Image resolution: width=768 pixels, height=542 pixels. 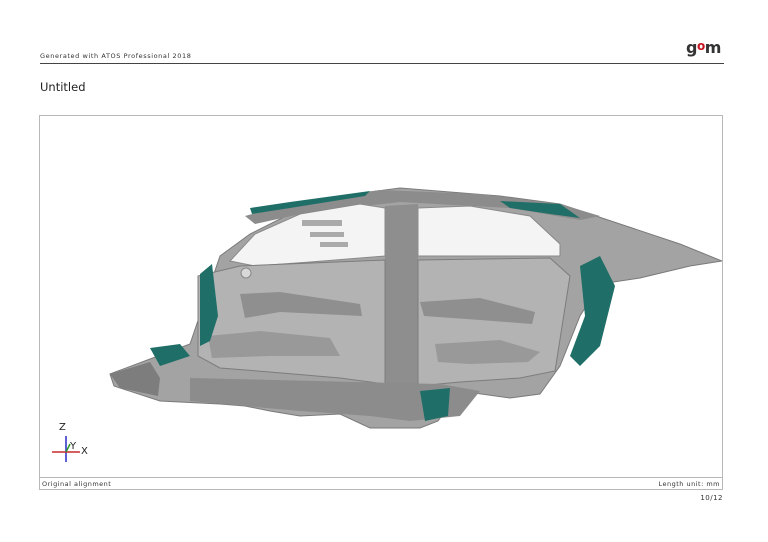 I want to click on alignment-label: Original alignment, so click(x=77, y=484).